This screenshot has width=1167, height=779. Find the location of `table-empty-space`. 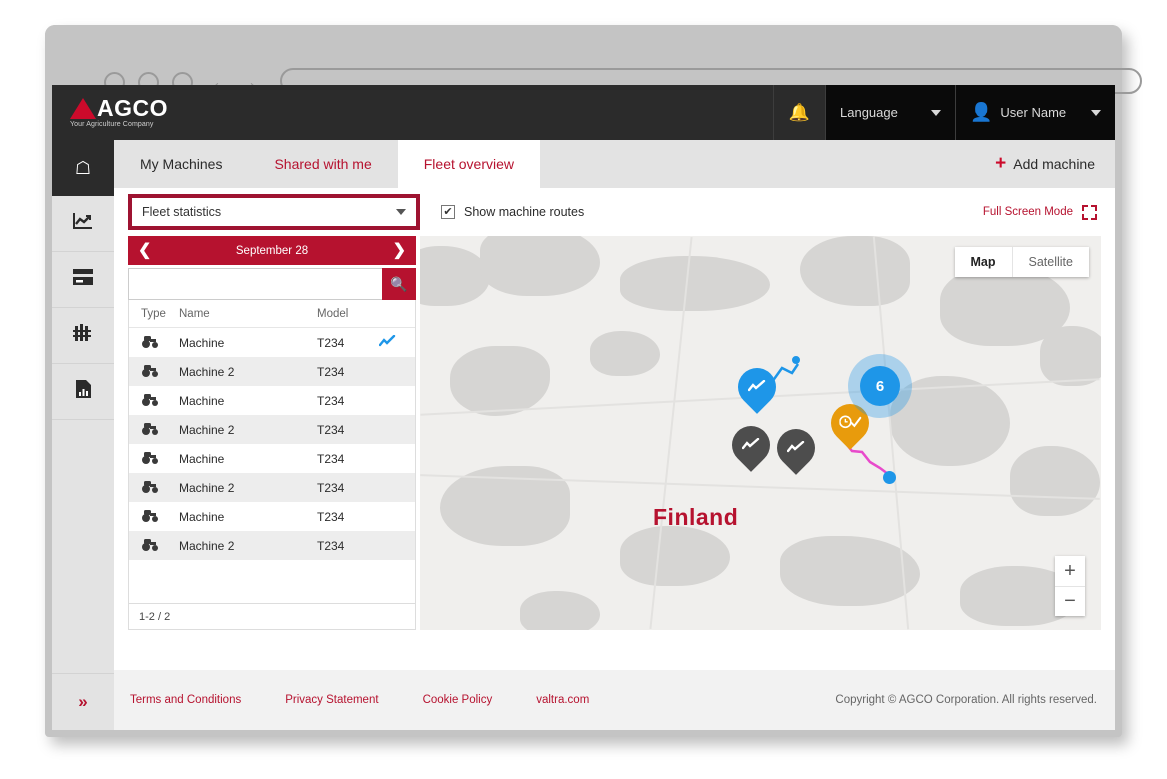

table-empty-space is located at coordinates (272, 581).